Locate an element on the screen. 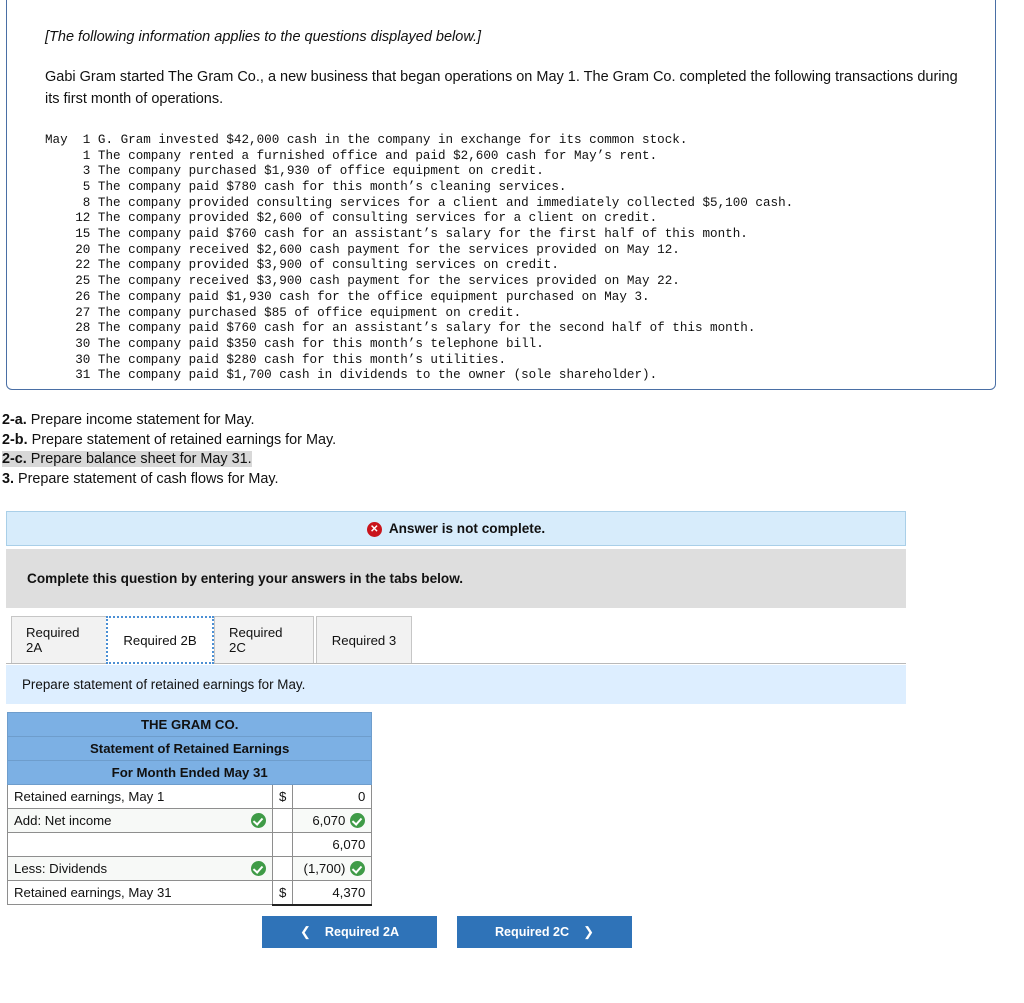 The width and height of the screenshot is (1024, 1003). row-amount: (1,700) is located at coordinates (324, 868).